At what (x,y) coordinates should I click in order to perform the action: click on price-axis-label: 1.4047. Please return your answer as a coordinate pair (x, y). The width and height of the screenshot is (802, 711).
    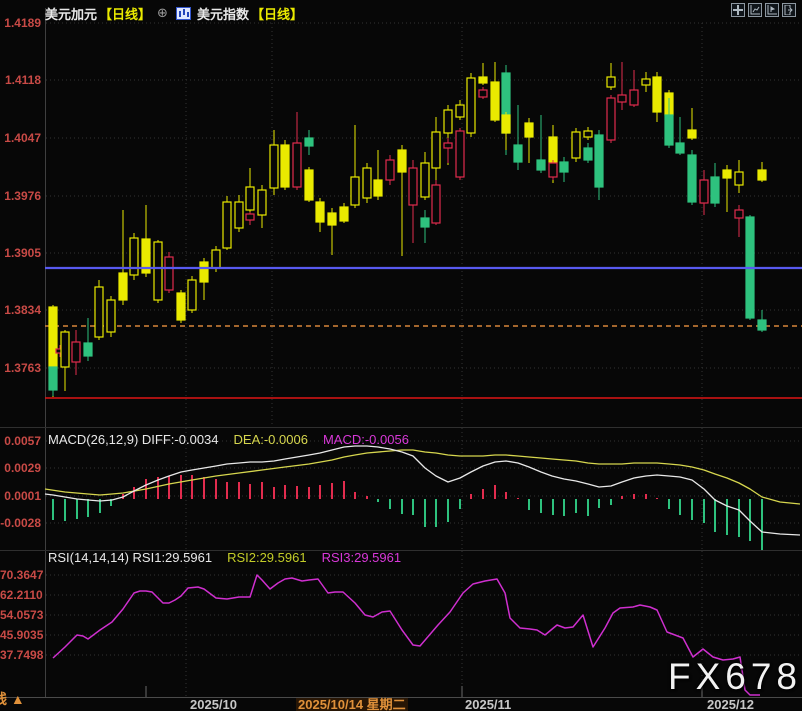
    Looking at the image, I should click on (22, 138).